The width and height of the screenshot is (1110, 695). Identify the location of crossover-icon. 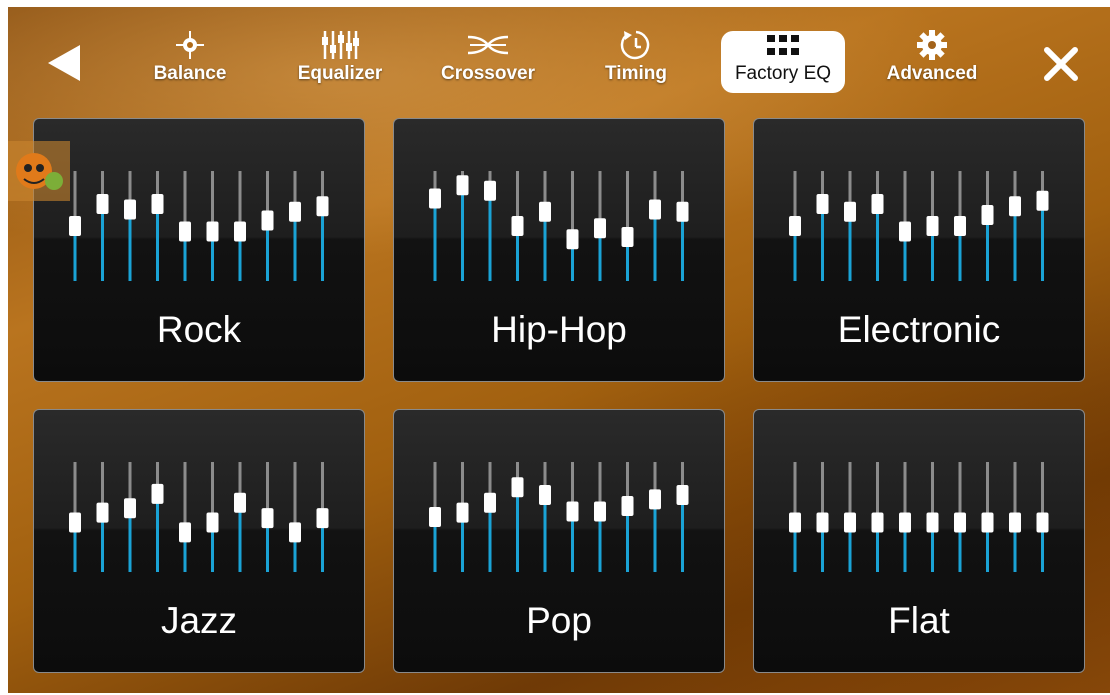
(488, 46).